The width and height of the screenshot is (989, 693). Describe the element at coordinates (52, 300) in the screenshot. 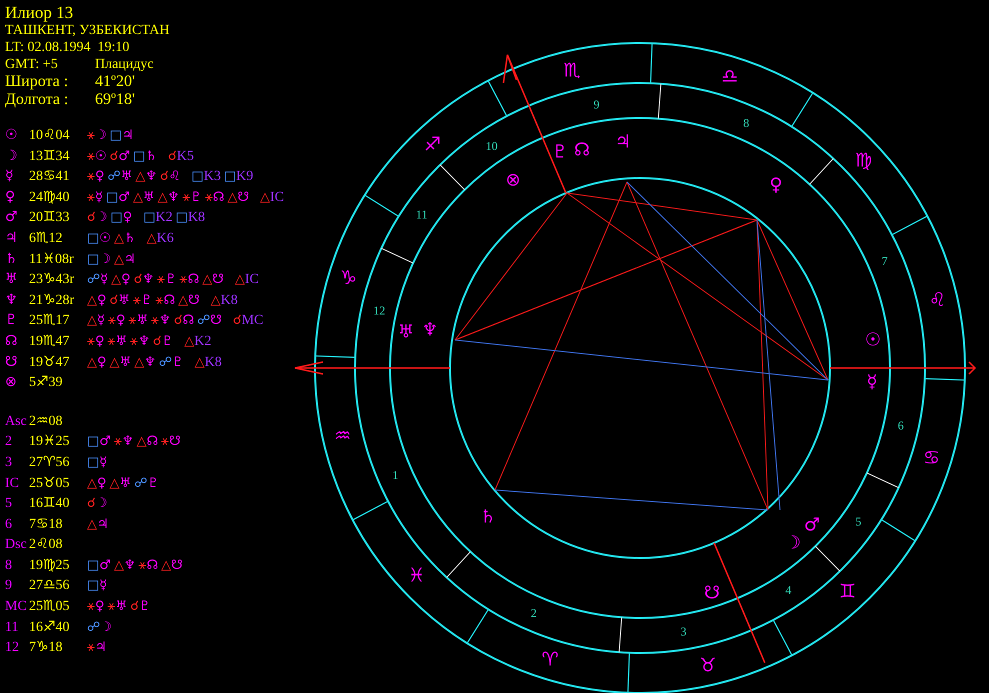

I see `position-text: 21♑28r` at that location.